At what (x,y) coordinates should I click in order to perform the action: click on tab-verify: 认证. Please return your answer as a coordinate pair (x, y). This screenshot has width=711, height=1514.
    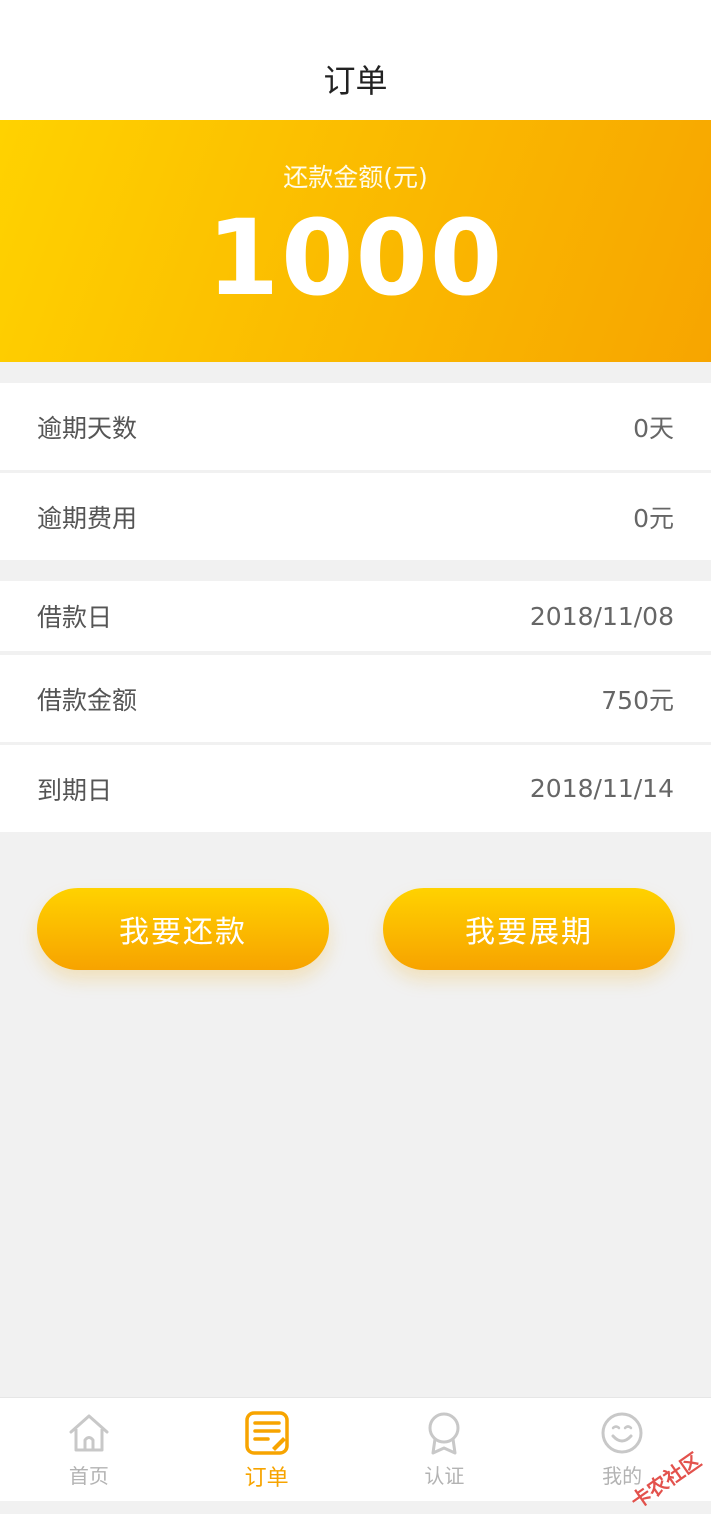
    Looking at the image, I should click on (445, 1449).